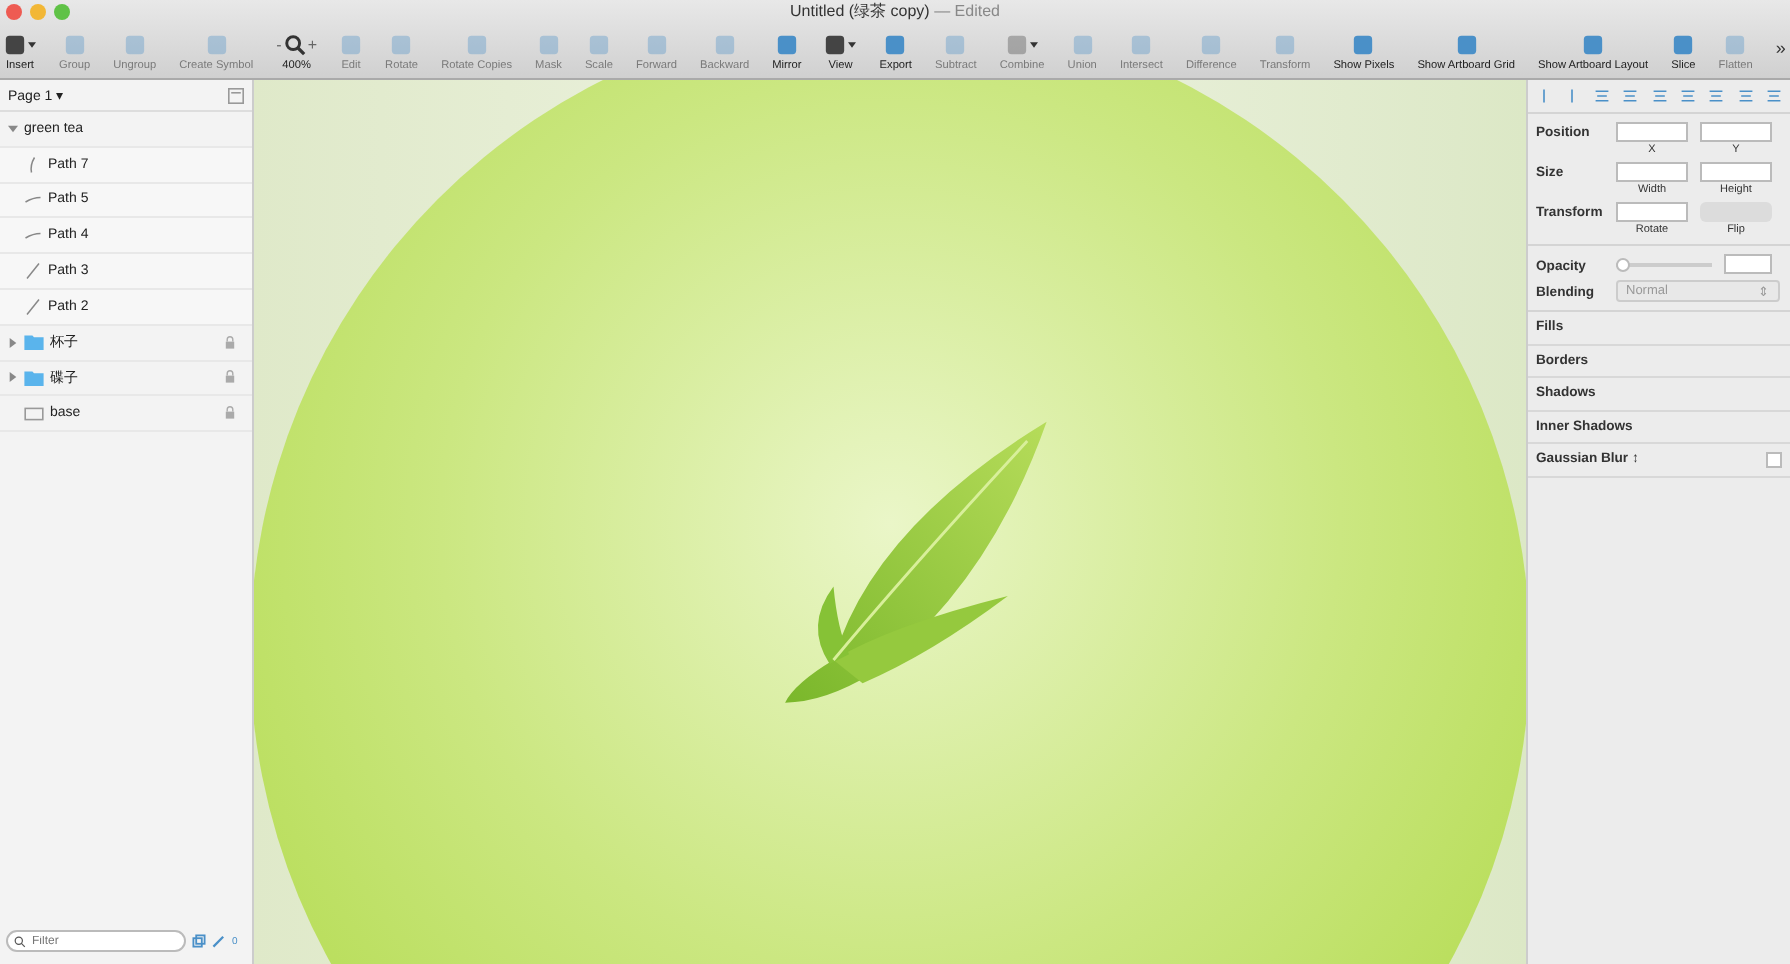 Image resolution: width=1790 pixels, height=964 pixels. I want to click on window-title: Untitled (绿茶 copy), so click(860, 11).